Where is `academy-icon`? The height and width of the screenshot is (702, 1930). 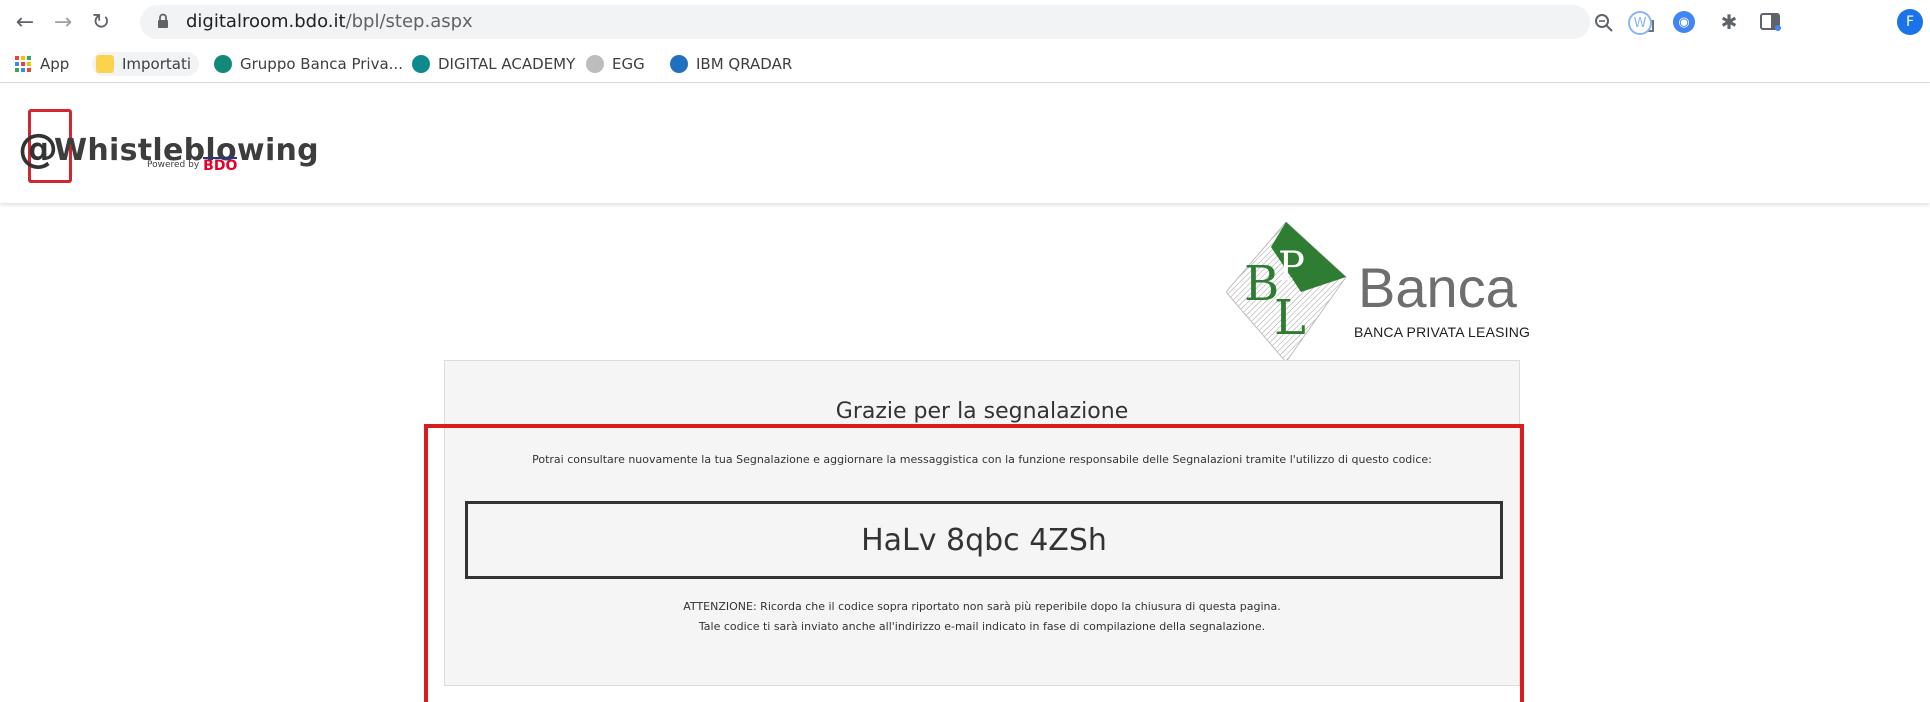
academy-icon is located at coordinates (421, 64).